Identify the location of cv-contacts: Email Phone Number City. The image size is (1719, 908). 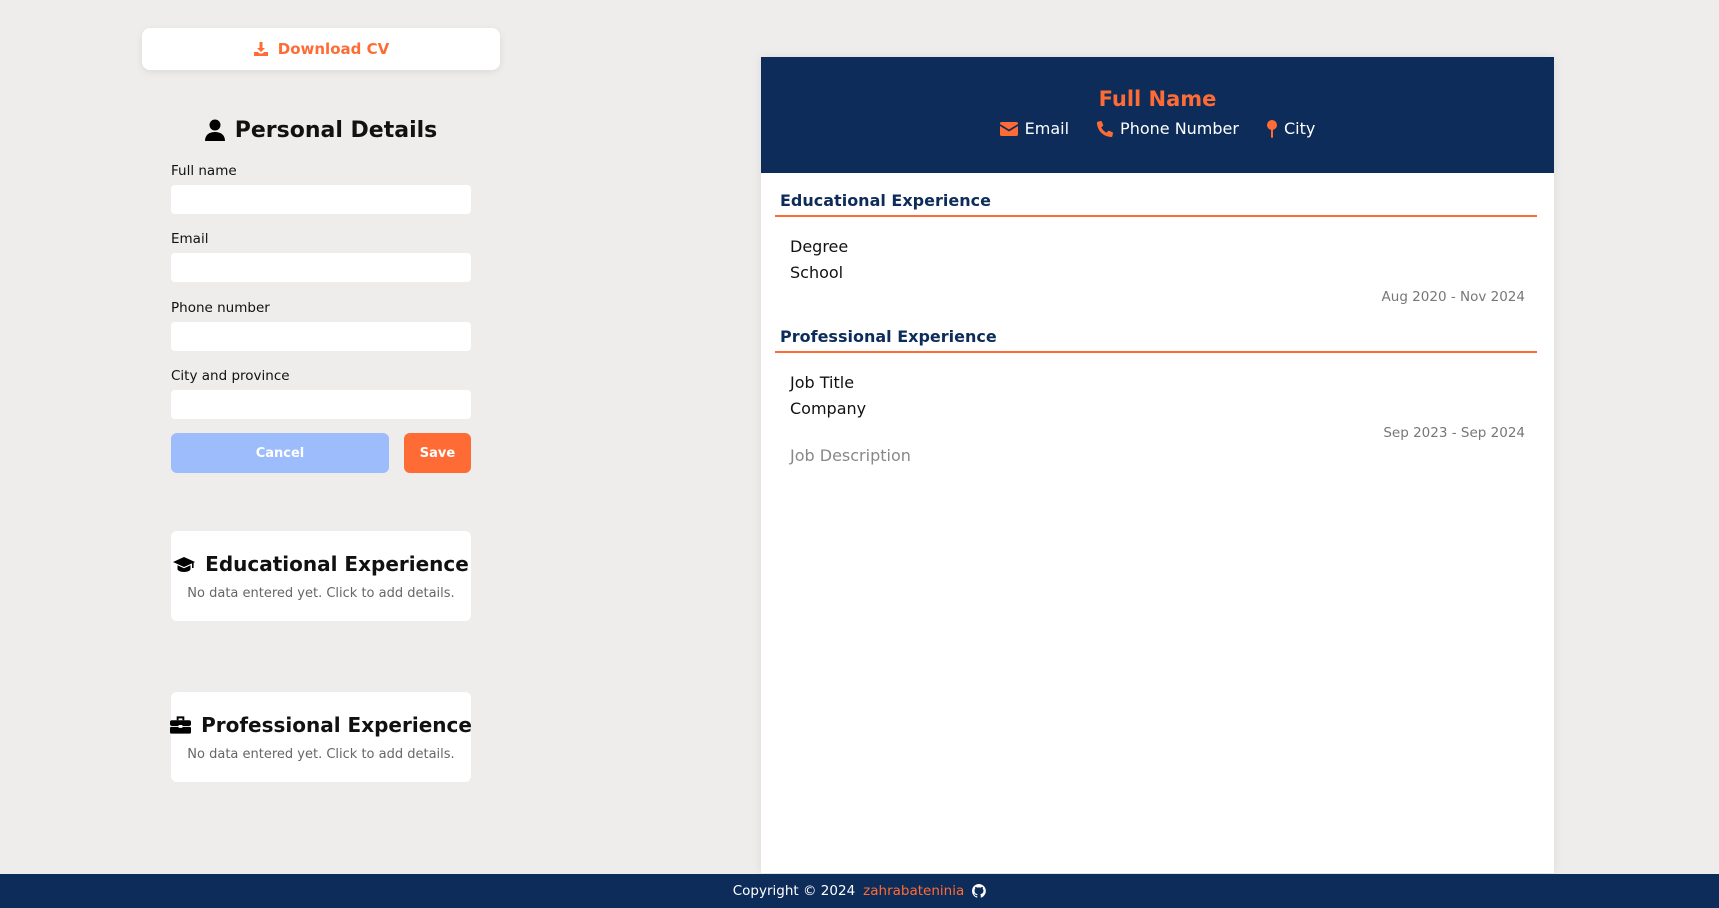
(1157, 128).